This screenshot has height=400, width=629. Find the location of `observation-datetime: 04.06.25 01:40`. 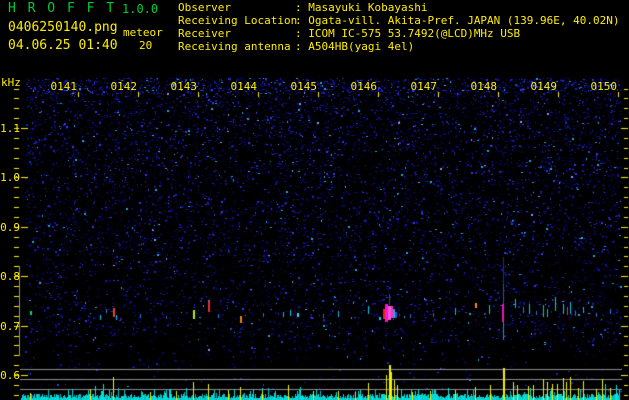

observation-datetime: 04.06.25 01:40 is located at coordinates (63, 45).